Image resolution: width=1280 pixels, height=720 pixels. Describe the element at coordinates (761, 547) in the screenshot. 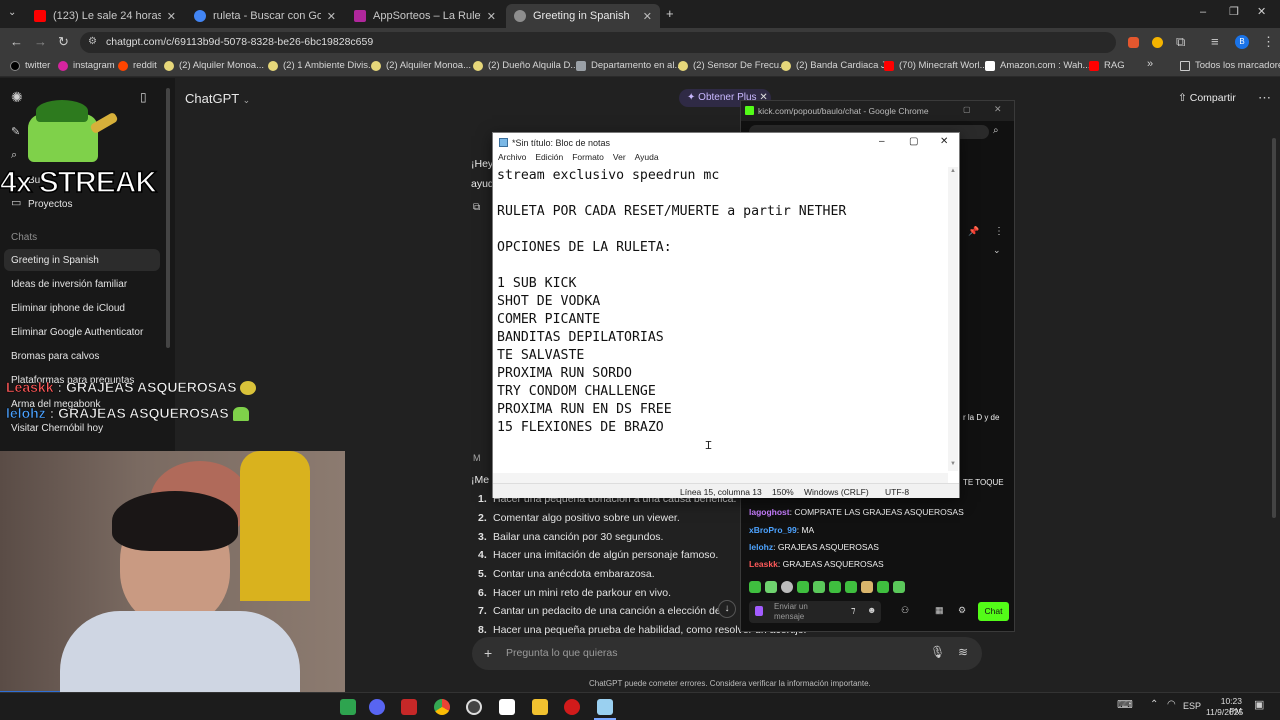

I see `chat-username: lelohz` at that location.